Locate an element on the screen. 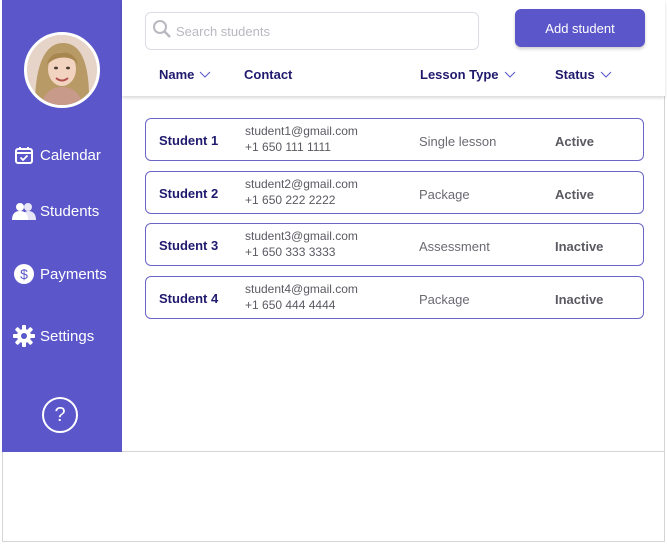 This screenshot has height=544, width=667. sidebar-item-calendar: Calendar is located at coordinates (56, 155).